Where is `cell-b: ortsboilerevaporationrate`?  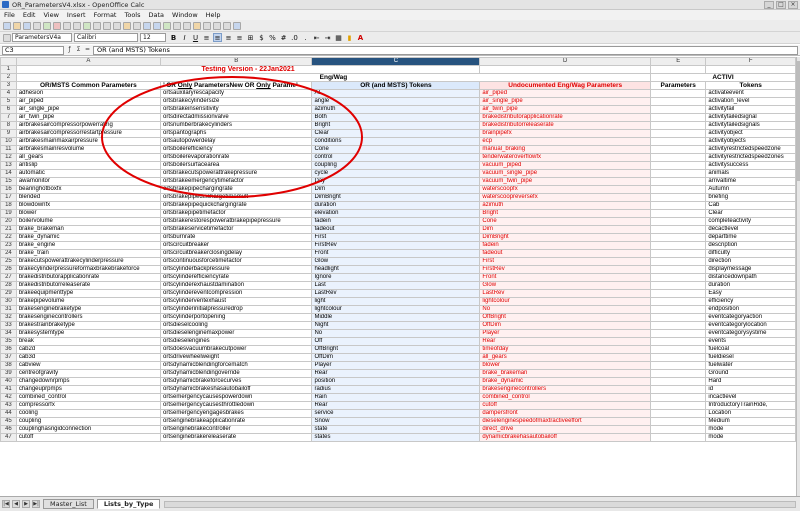 cell-b: ortsboilerevaporationrate is located at coordinates (236, 157).